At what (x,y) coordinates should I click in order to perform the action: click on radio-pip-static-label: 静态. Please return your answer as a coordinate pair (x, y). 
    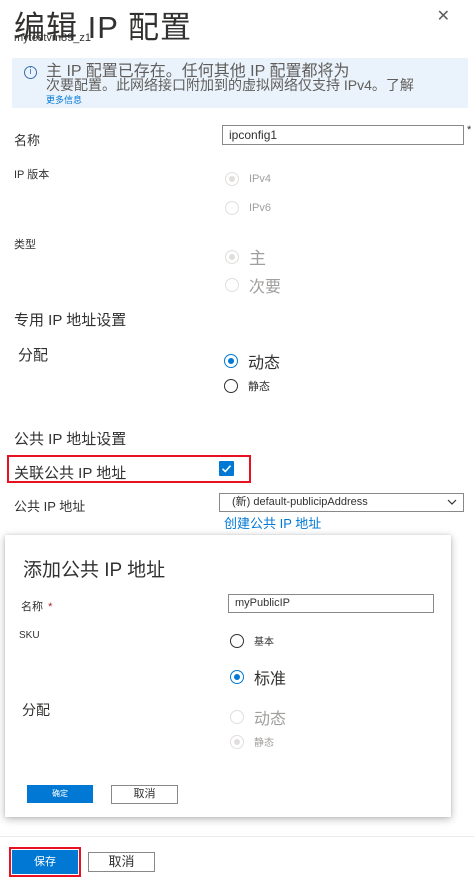
    Looking at the image, I should click on (264, 743).